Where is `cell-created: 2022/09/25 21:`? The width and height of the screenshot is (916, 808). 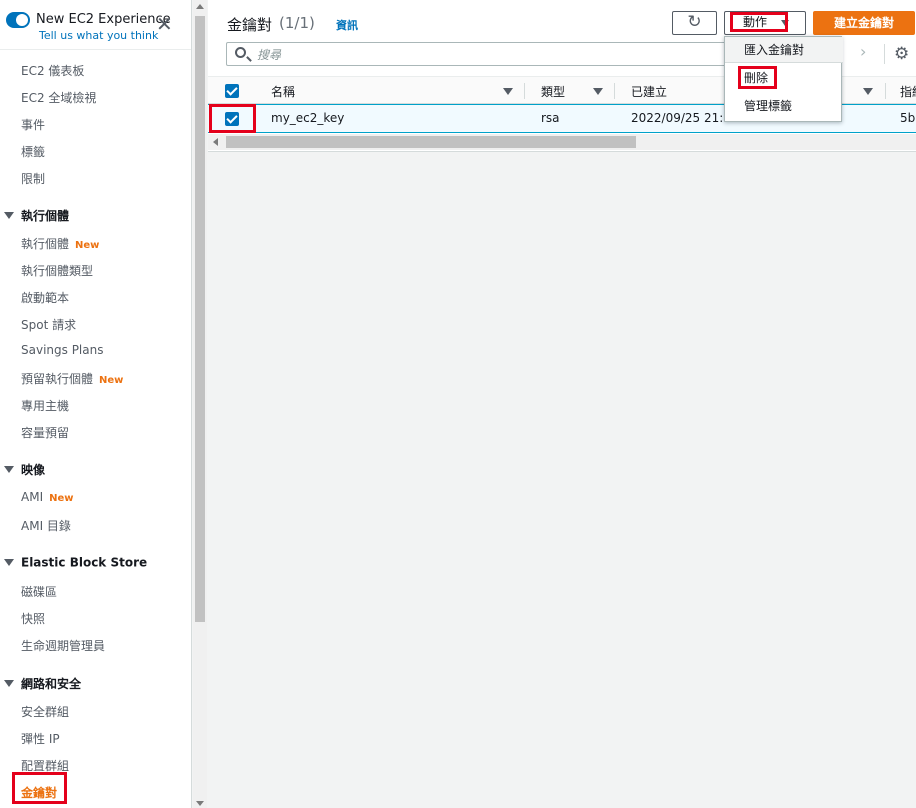 cell-created: 2022/09/25 21: is located at coordinates (677, 118).